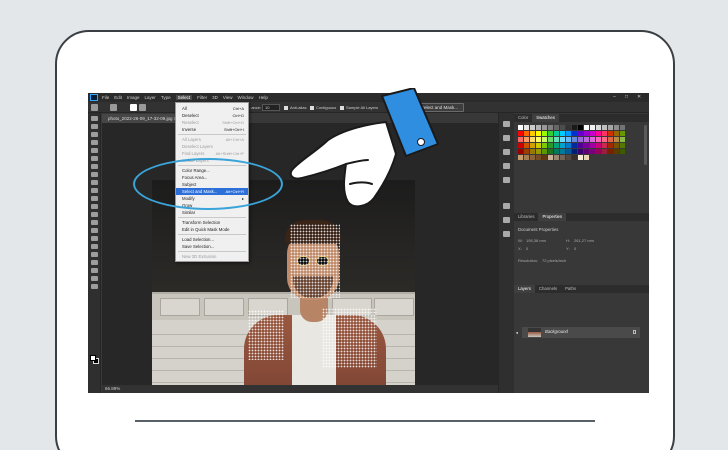  I want to click on tab-libraries: Libraries, so click(526, 217).